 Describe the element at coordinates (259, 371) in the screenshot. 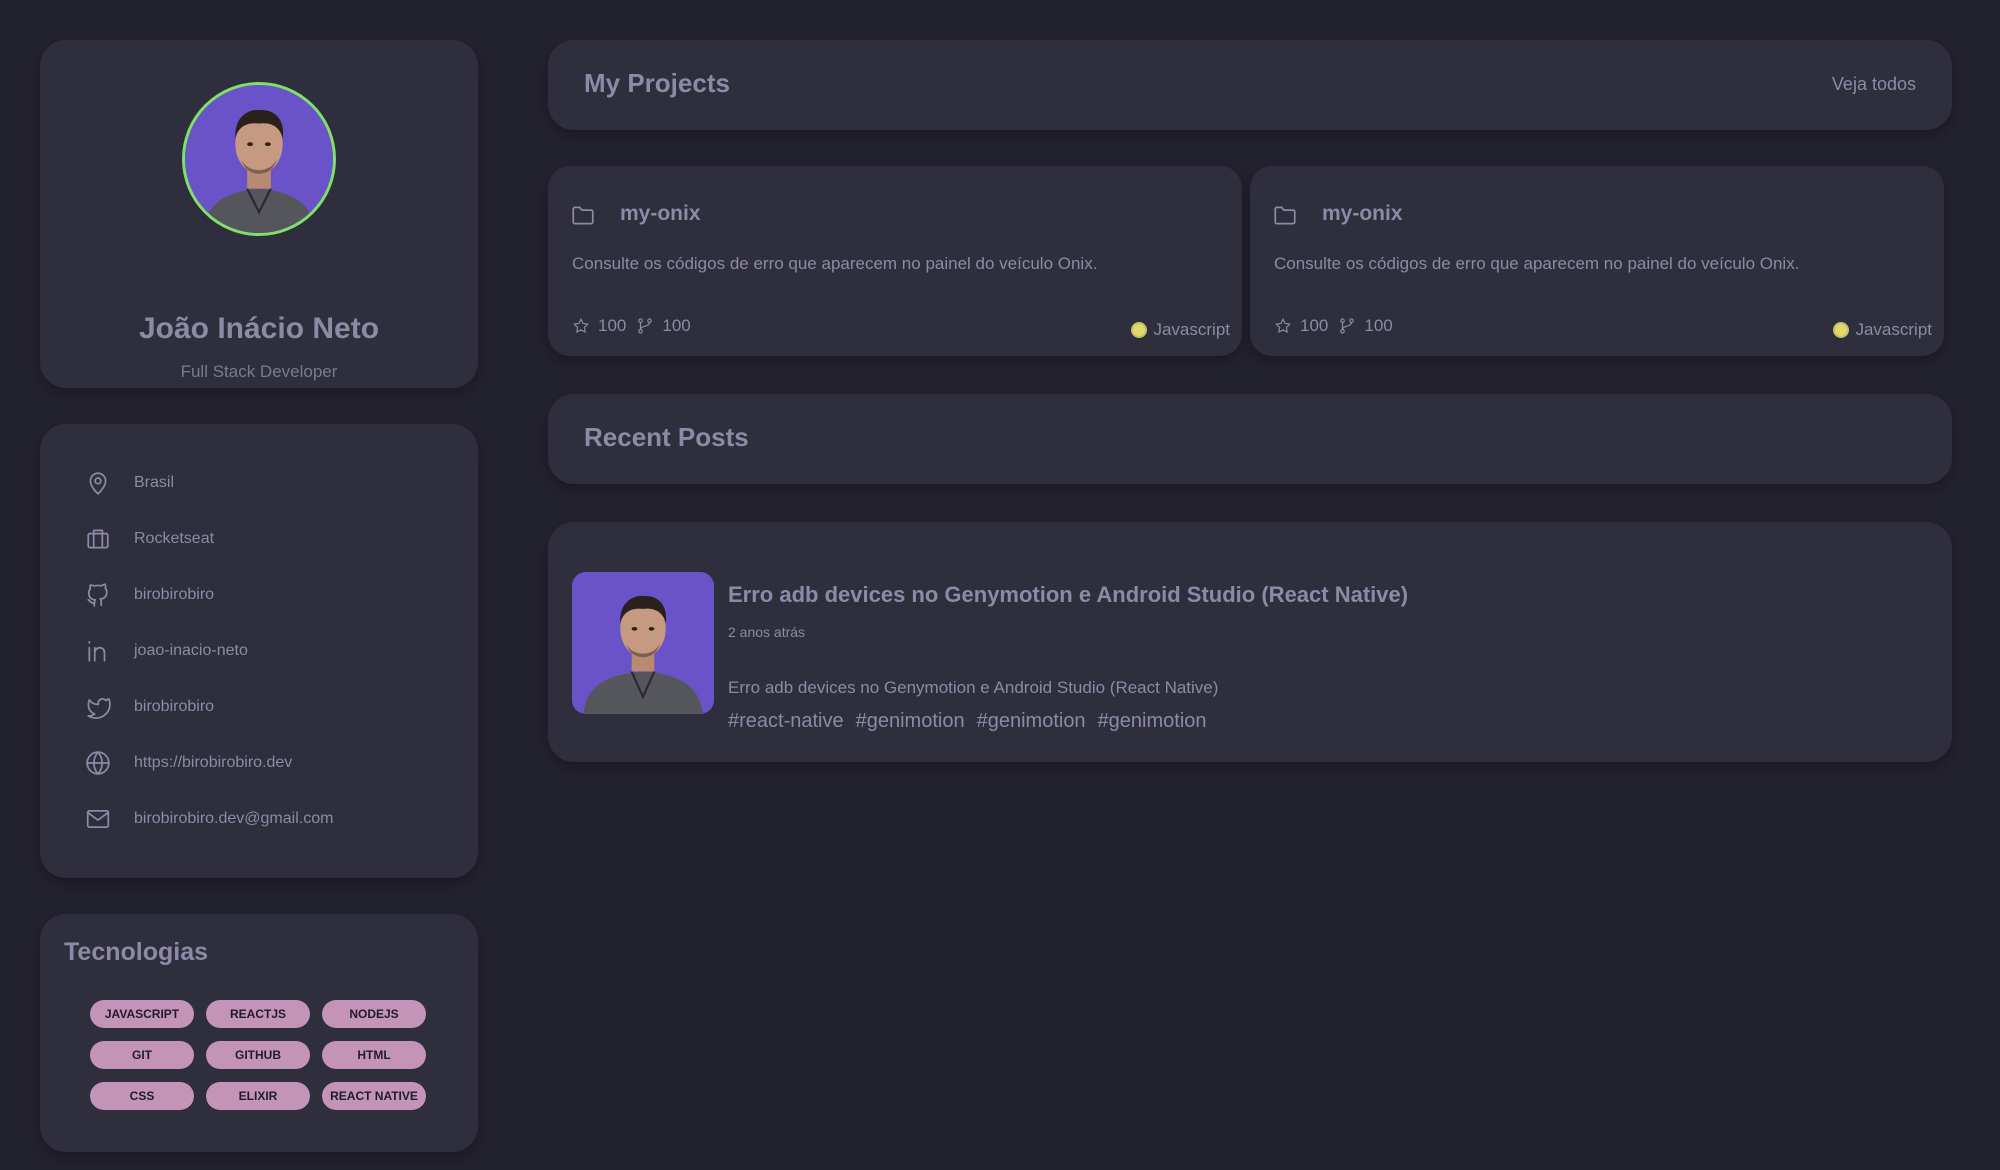

I see `profile-role: Full Stack Developer` at that location.